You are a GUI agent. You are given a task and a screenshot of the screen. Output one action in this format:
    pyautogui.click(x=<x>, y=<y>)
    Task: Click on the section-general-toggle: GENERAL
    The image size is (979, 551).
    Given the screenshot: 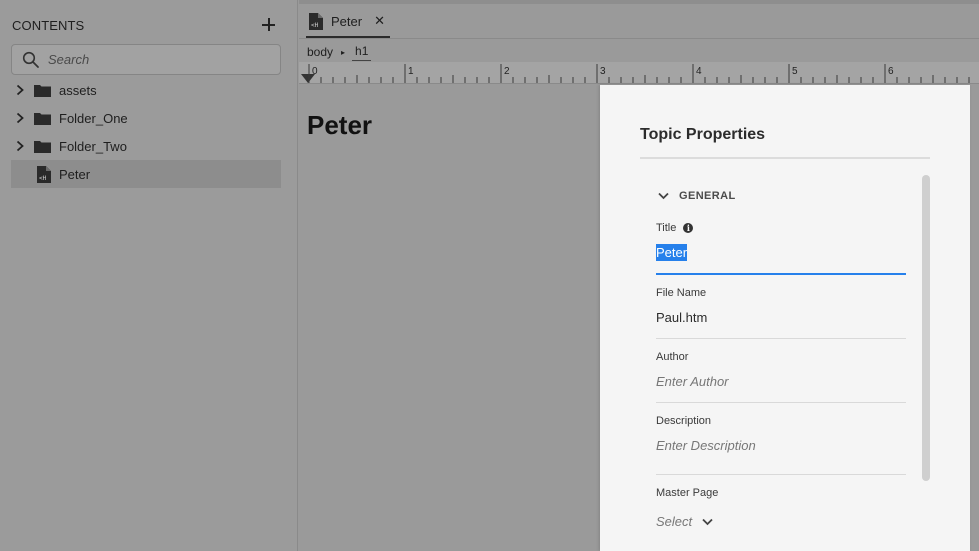 What is the action you would take?
    pyautogui.click(x=696, y=196)
    